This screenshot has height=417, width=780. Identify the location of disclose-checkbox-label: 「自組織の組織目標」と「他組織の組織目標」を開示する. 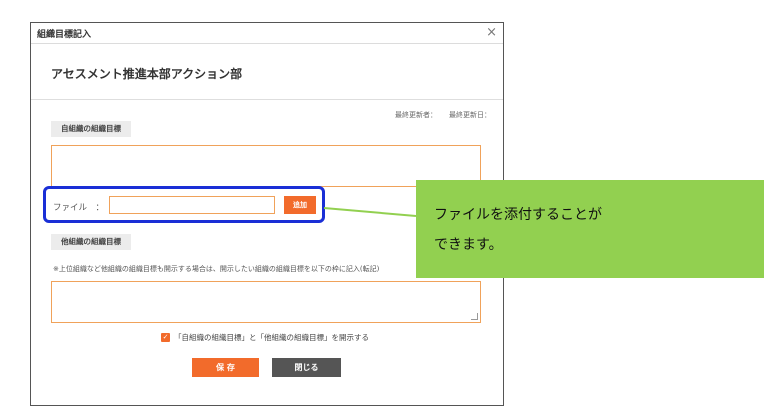
(271, 337).